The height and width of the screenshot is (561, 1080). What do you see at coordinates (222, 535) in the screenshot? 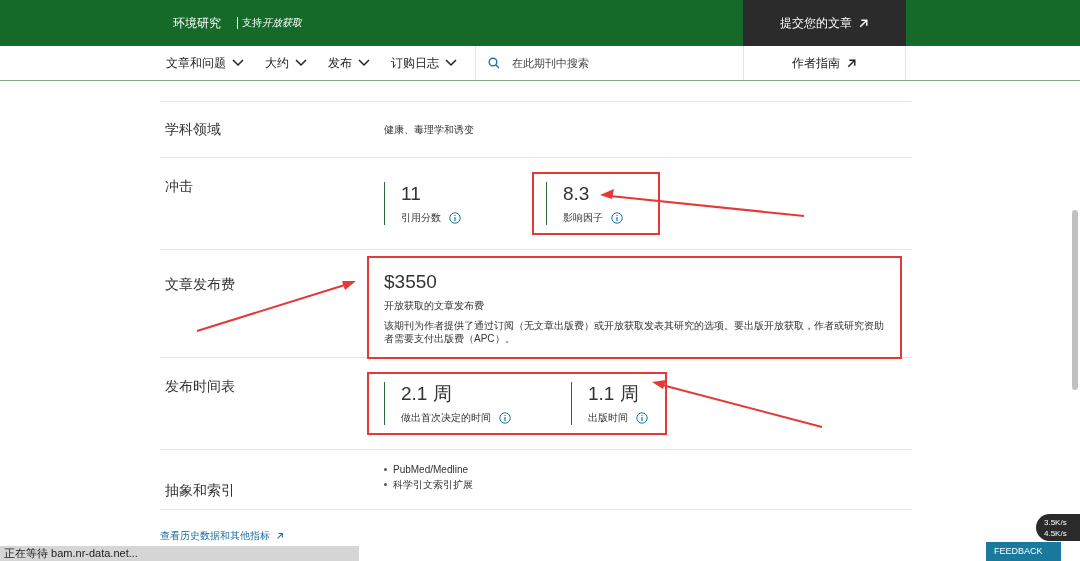
I see `history-data-link: 查看历史数据和其他指标` at bounding box center [222, 535].